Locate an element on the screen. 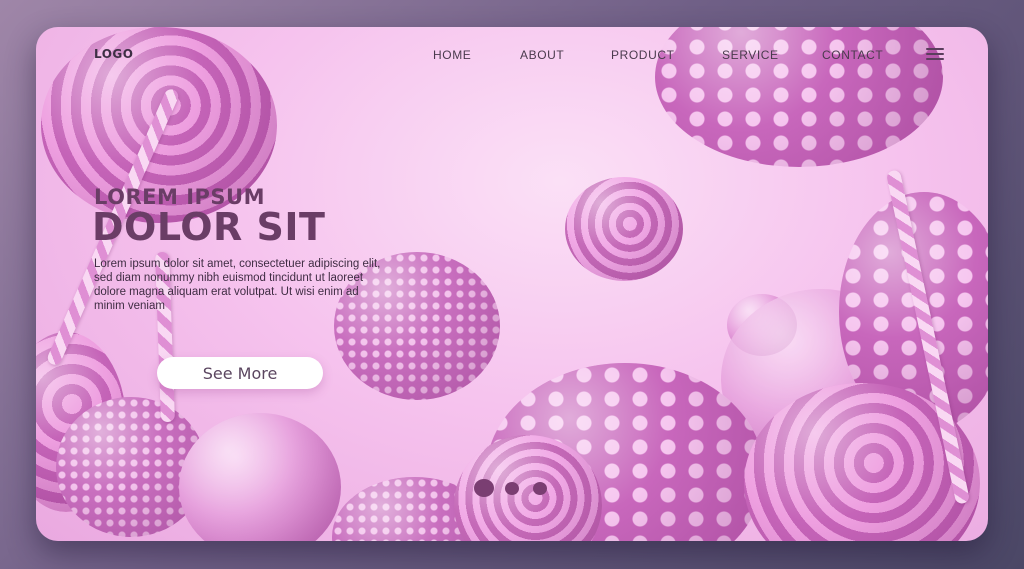  logo: LOGO is located at coordinates (113, 54).